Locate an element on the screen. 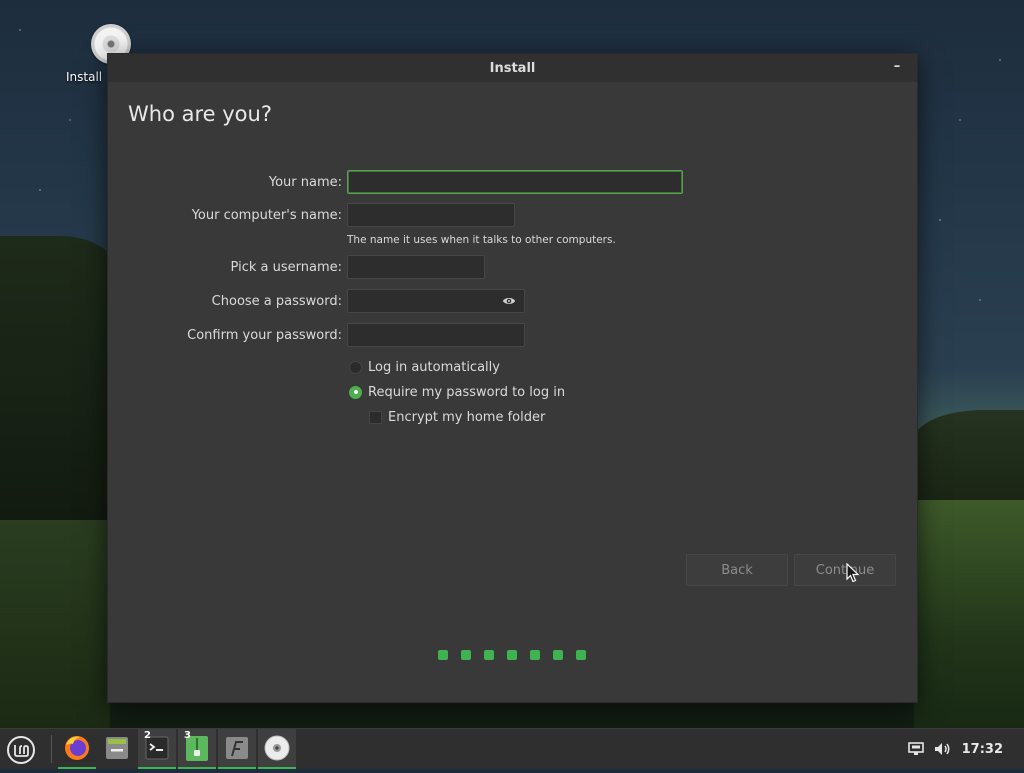 The width and height of the screenshot is (1024, 773). computer-name-label: Your computer's name: is located at coordinates (266, 215).